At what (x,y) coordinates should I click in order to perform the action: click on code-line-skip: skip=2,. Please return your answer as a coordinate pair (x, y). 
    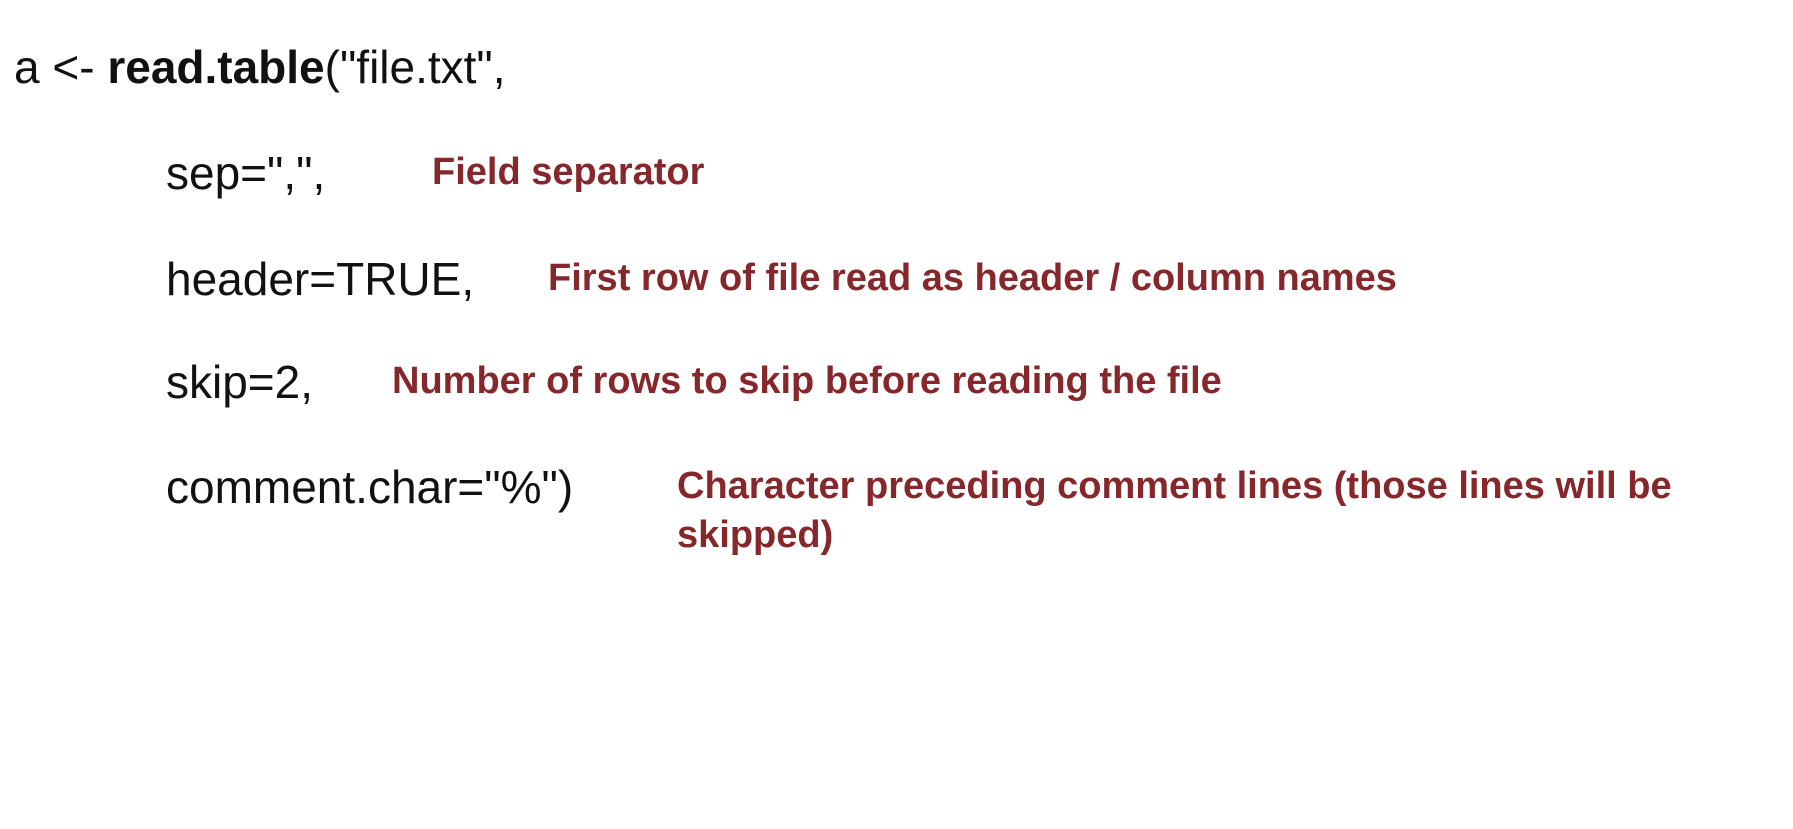
    Looking at the image, I should click on (240, 382).